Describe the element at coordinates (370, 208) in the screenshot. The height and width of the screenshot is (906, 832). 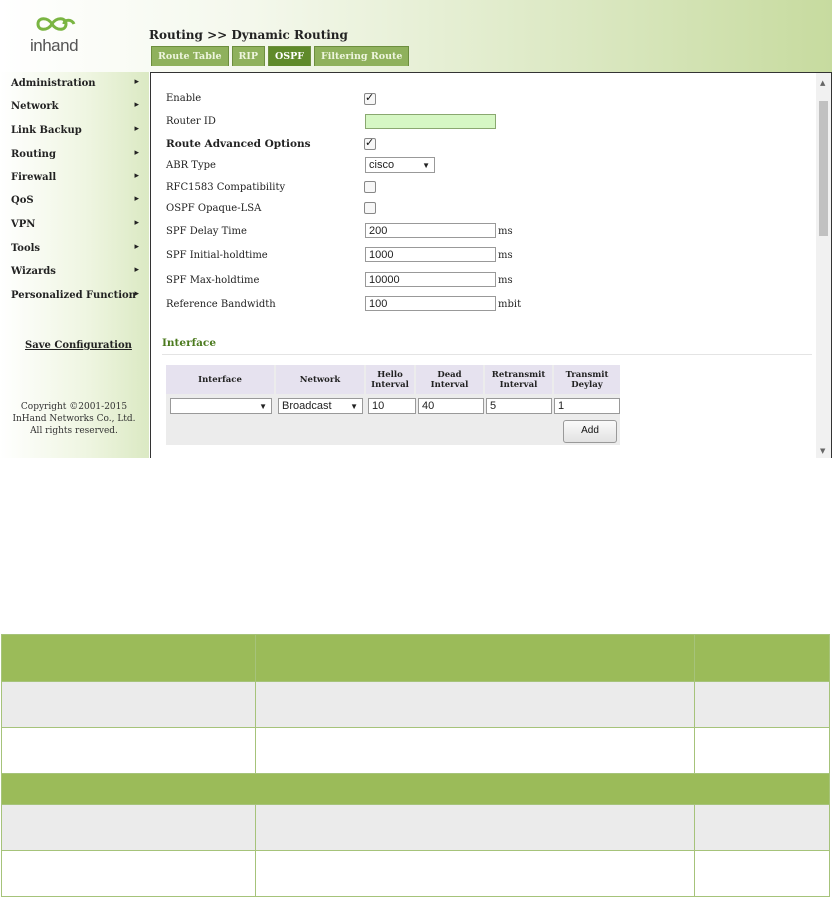
I see `ospf-opaque-lsa-checkbox` at that location.